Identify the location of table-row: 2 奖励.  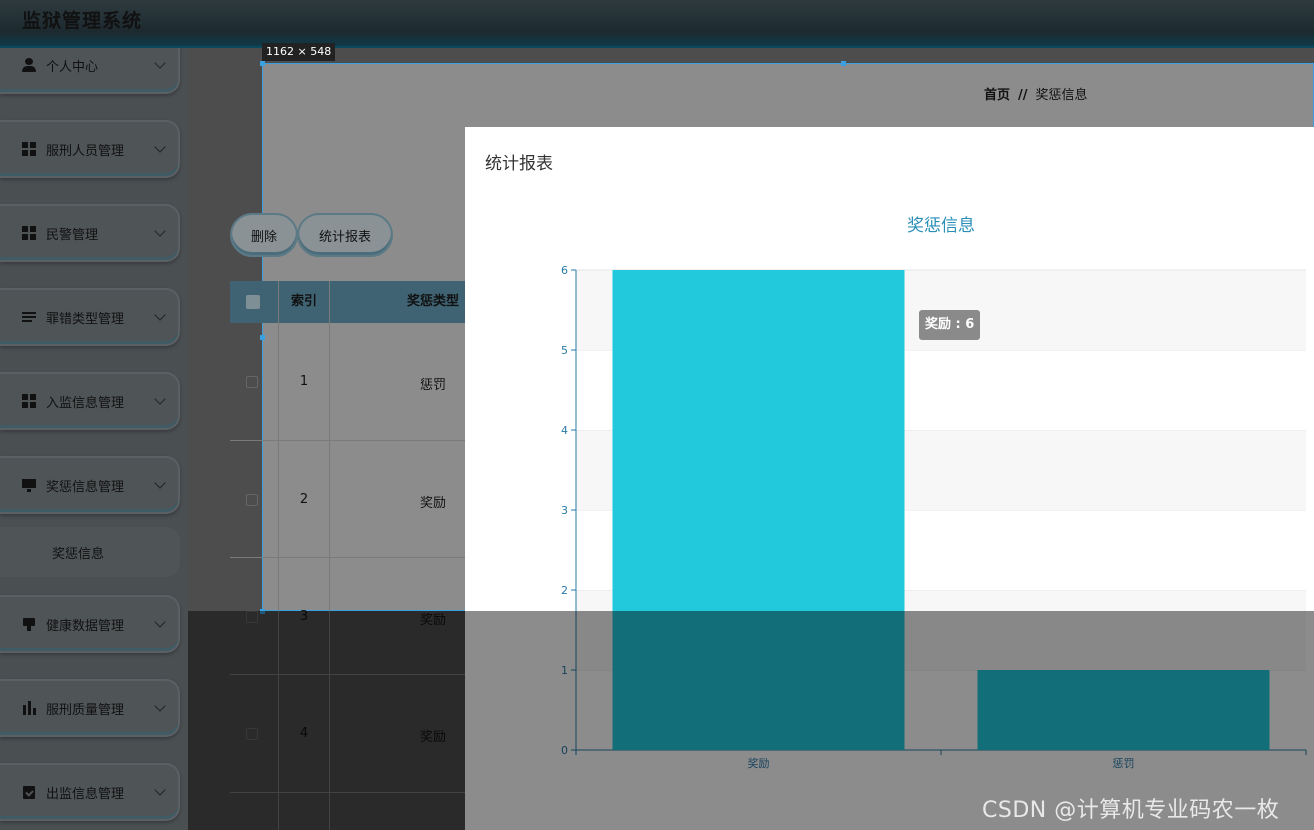
(348, 499).